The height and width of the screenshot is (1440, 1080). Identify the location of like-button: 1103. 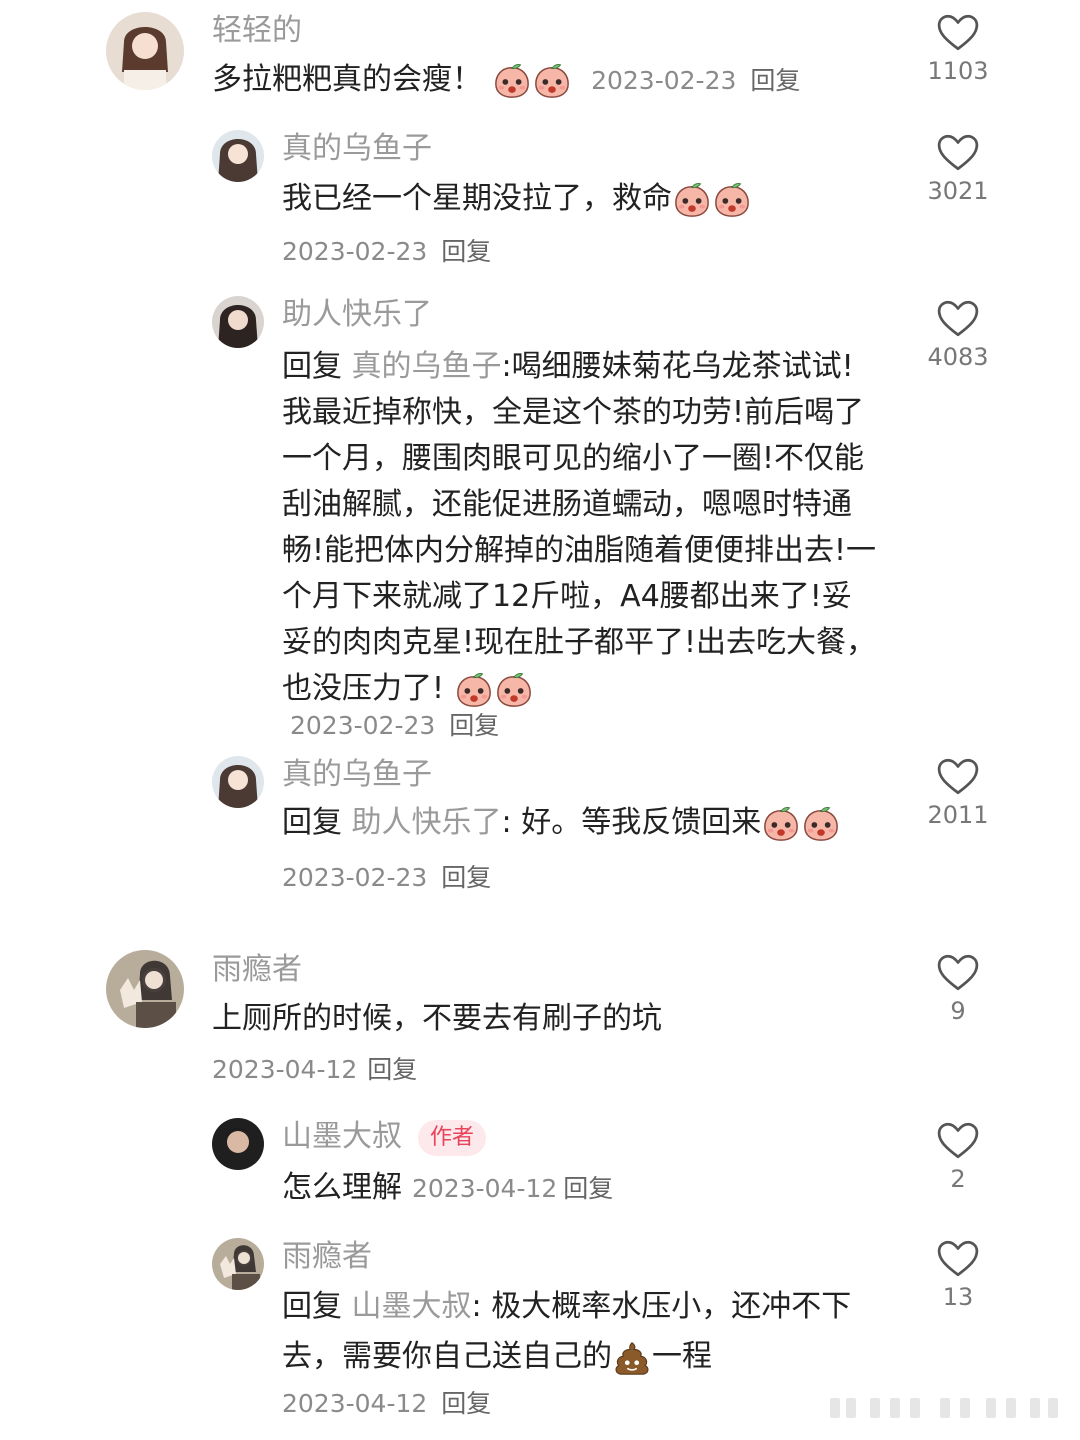
(958, 50).